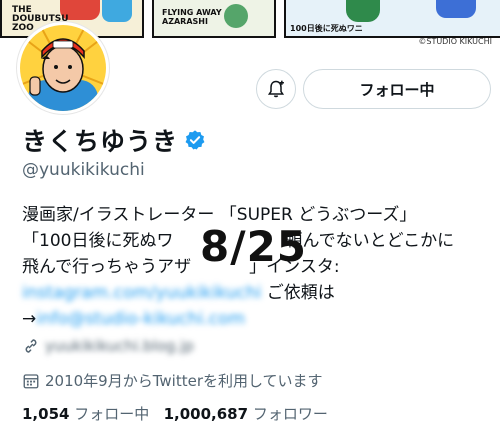  Describe the element at coordinates (254, 246) in the screenshot. I see `date-overlay: 8/25` at that location.